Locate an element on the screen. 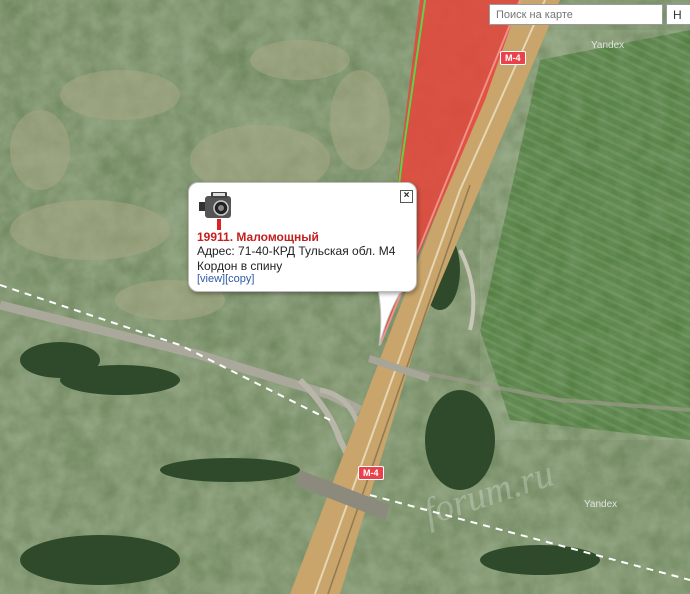 The width and height of the screenshot is (690, 594). search-input is located at coordinates (576, 15).